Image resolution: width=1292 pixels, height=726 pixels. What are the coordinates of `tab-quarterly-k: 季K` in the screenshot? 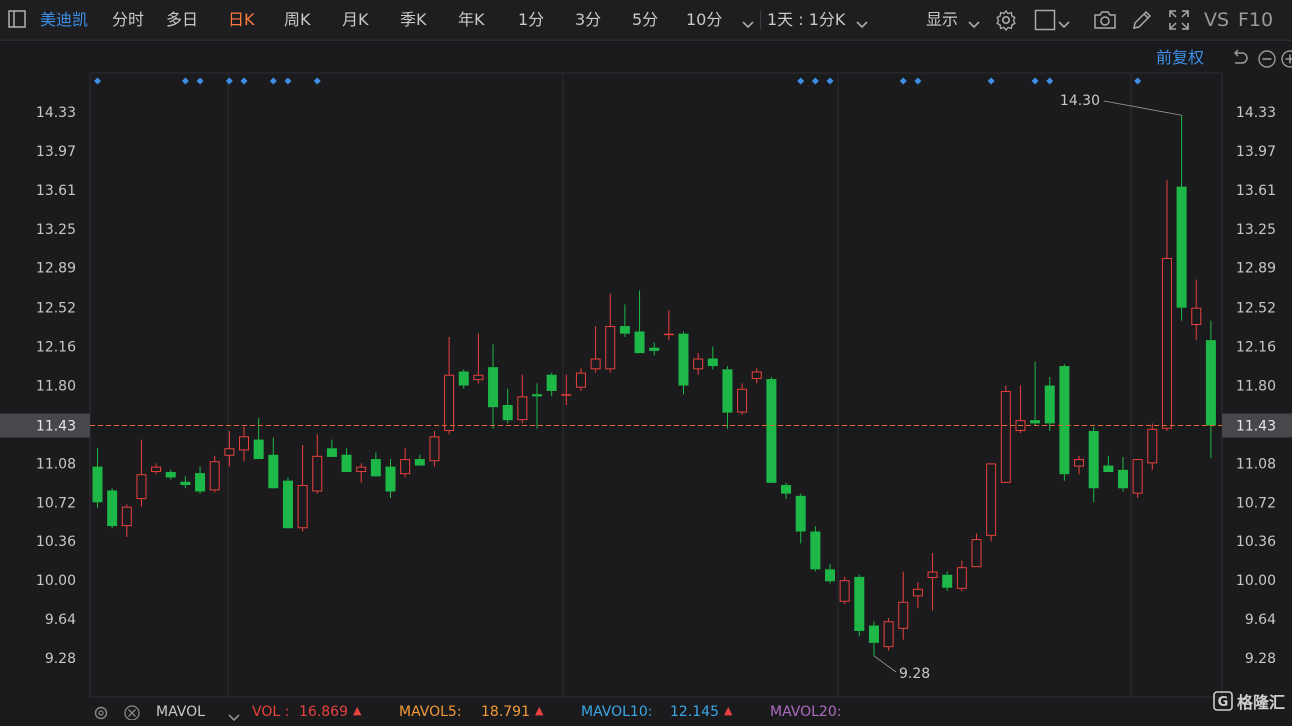 It's located at (413, 20).